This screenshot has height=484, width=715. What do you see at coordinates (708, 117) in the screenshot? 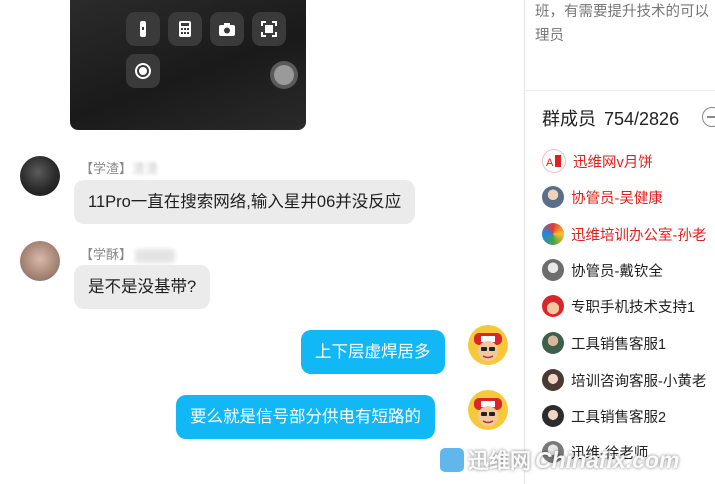
I see `collapse-icon` at bounding box center [708, 117].